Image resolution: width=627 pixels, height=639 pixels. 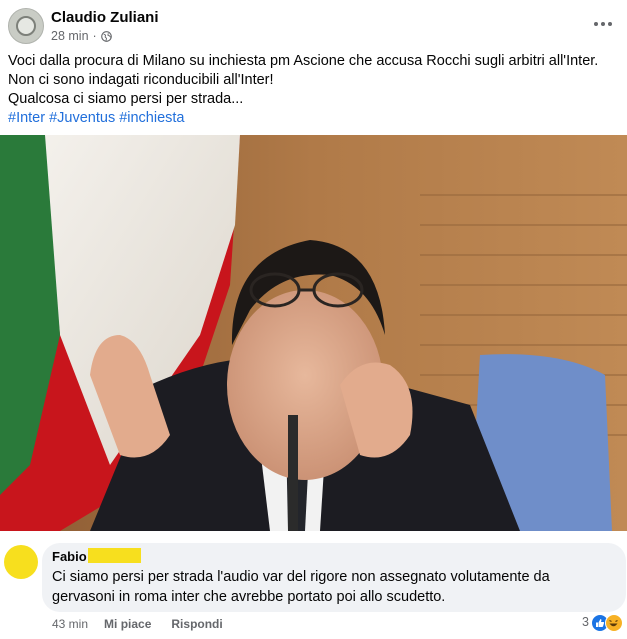 I want to click on reply-button: Rispondi, so click(x=196, y=624).